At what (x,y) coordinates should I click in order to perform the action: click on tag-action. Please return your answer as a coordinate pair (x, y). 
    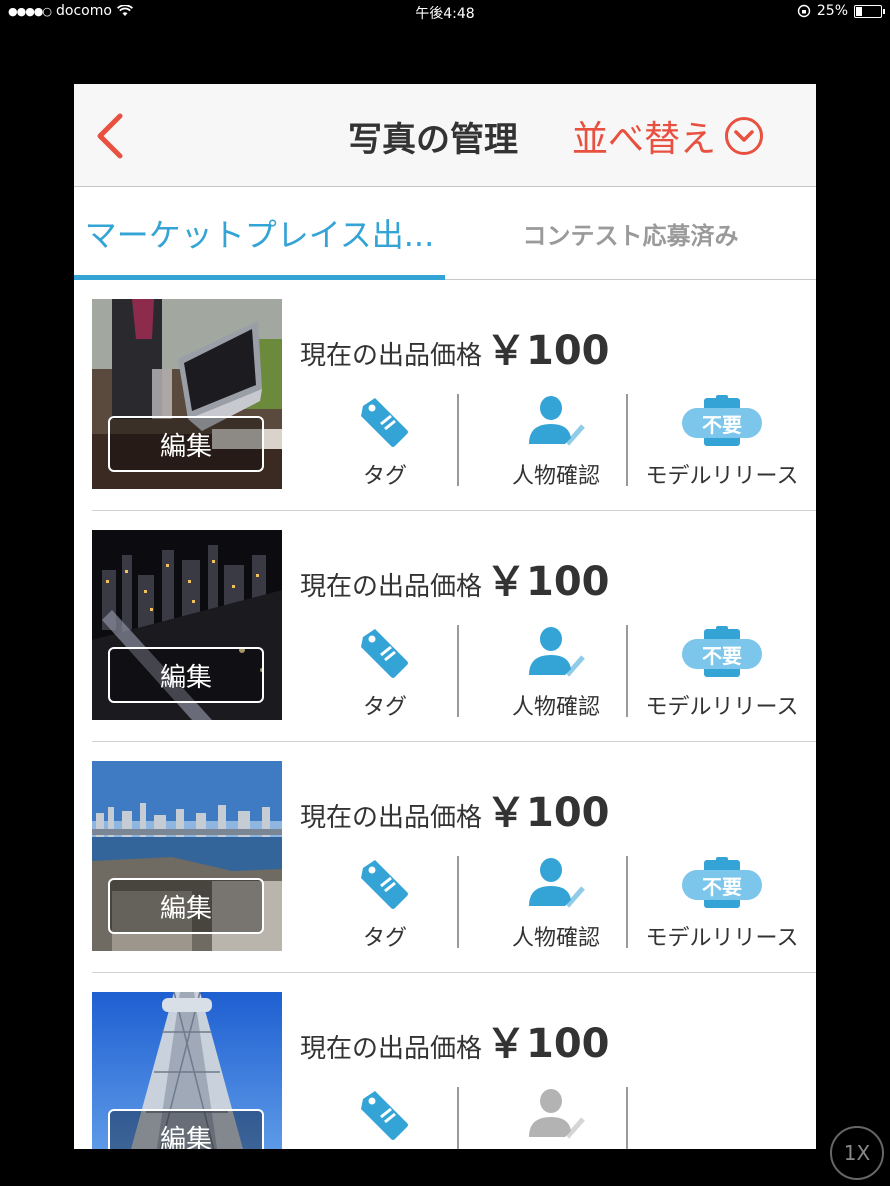
    Looking at the image, I should click on (385, 1116).